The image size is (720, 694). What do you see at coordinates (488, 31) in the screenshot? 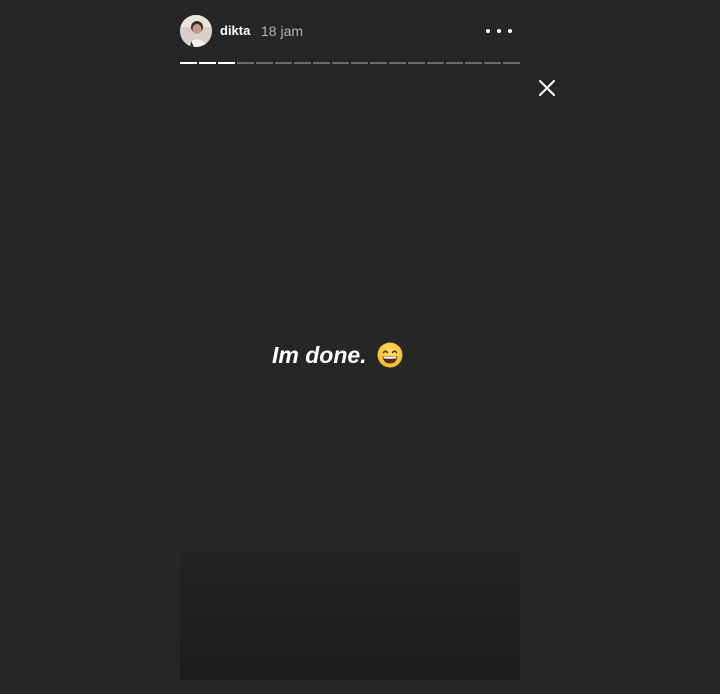
I see `more-horizontal-icon` at bounding box center [488, 31].